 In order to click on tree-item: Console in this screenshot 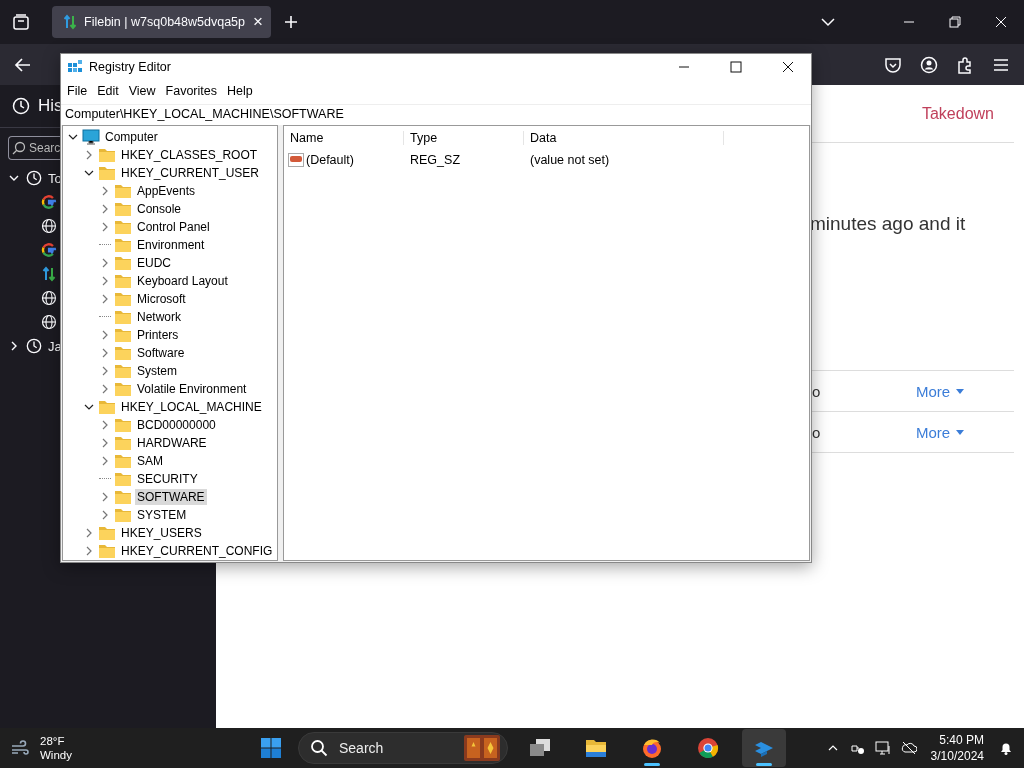, I will do `click(159, 209)`.